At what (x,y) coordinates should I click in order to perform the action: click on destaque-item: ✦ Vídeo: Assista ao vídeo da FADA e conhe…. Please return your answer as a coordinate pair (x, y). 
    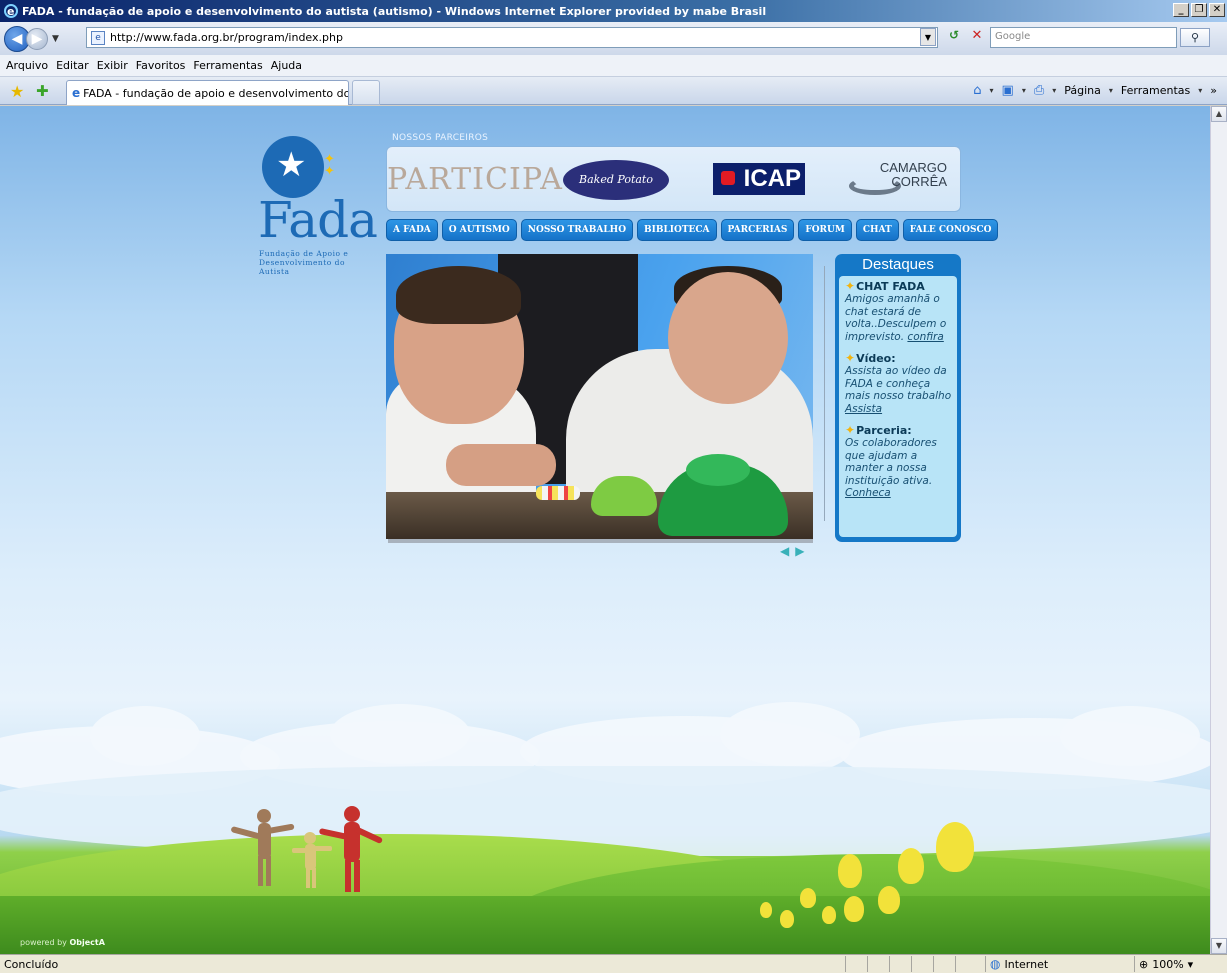
    Looking at the image, I should click on (899, 383).